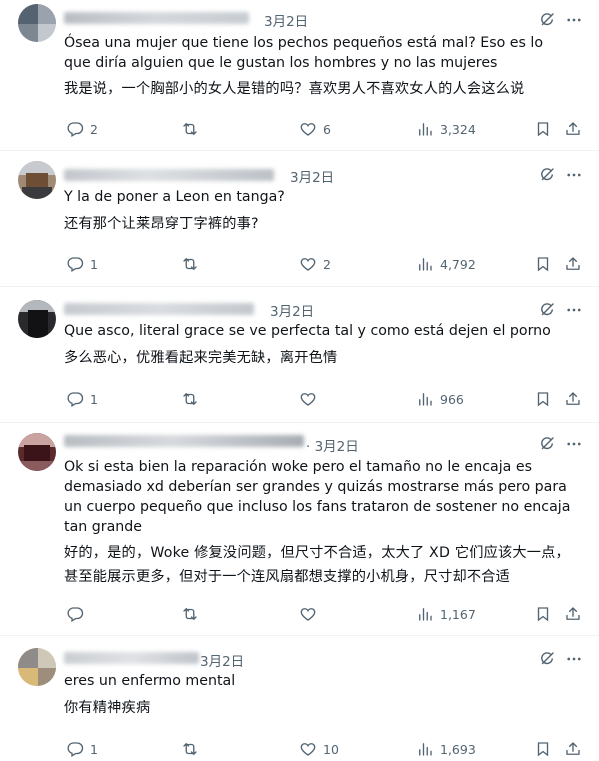 The width and height of the screenshot is (599, 761). Describe the element at coordinates (458, 129) in the screenshot. I see `views-count: 3,324` at that location.